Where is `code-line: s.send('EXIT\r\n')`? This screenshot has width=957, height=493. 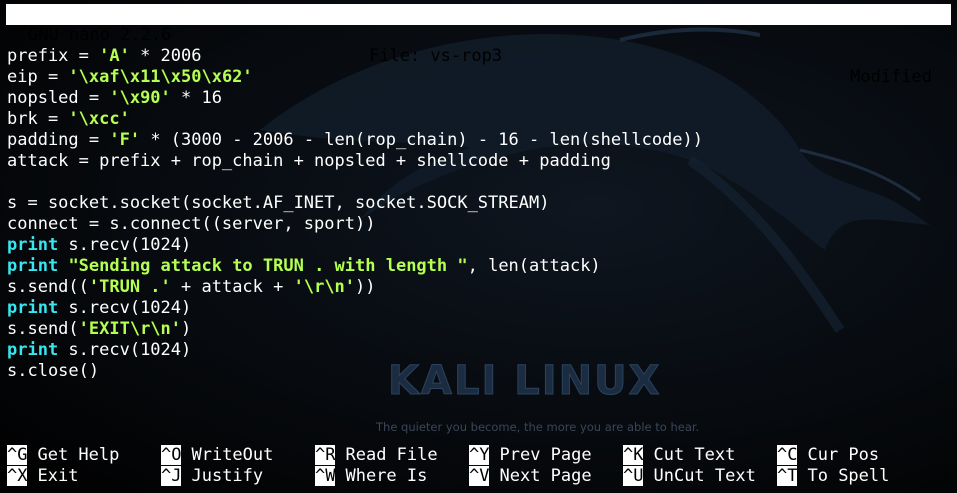 code-line: s.send('EXIT\r\n') is located at coordinates (479, 329).